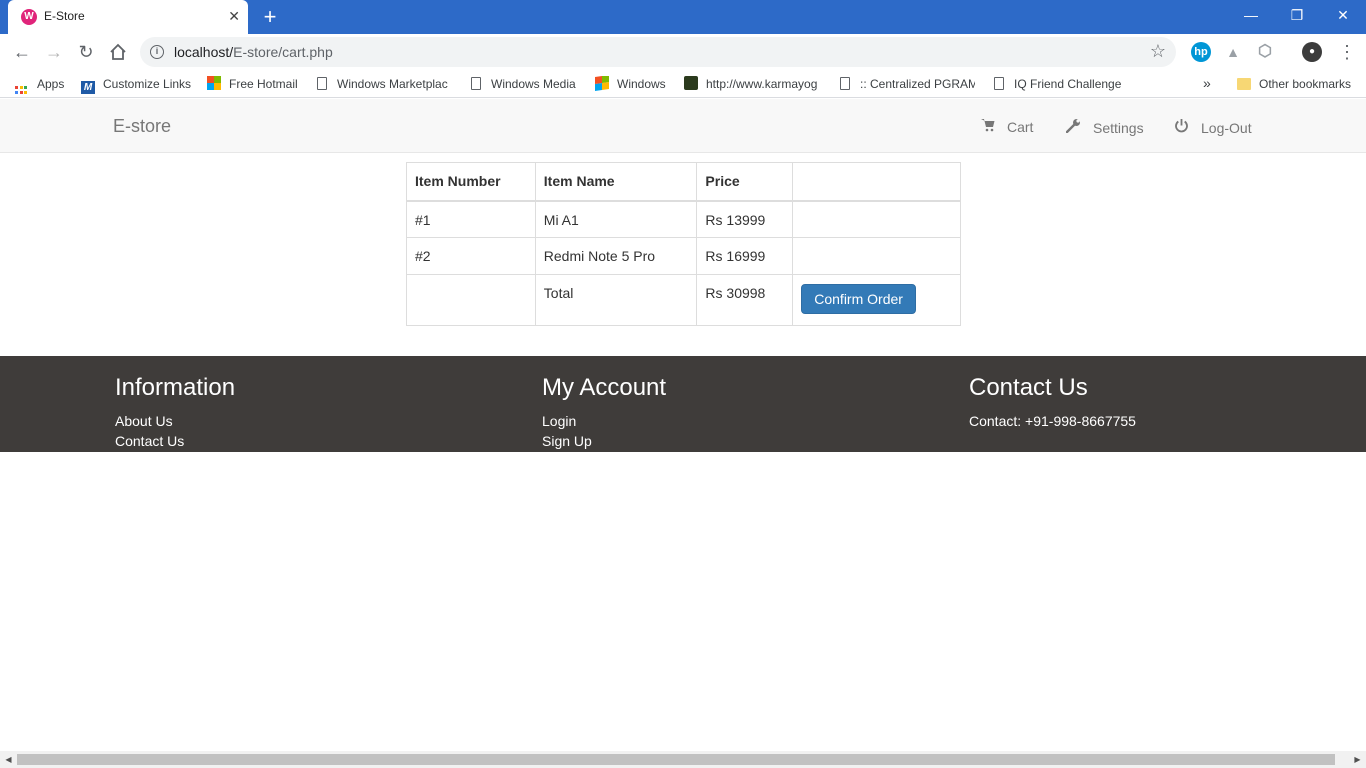 The width and height of the screenshot is (1366, 768). I want to click on table-row: #1 Mi A1 Rs 13999, so click(683, 219).